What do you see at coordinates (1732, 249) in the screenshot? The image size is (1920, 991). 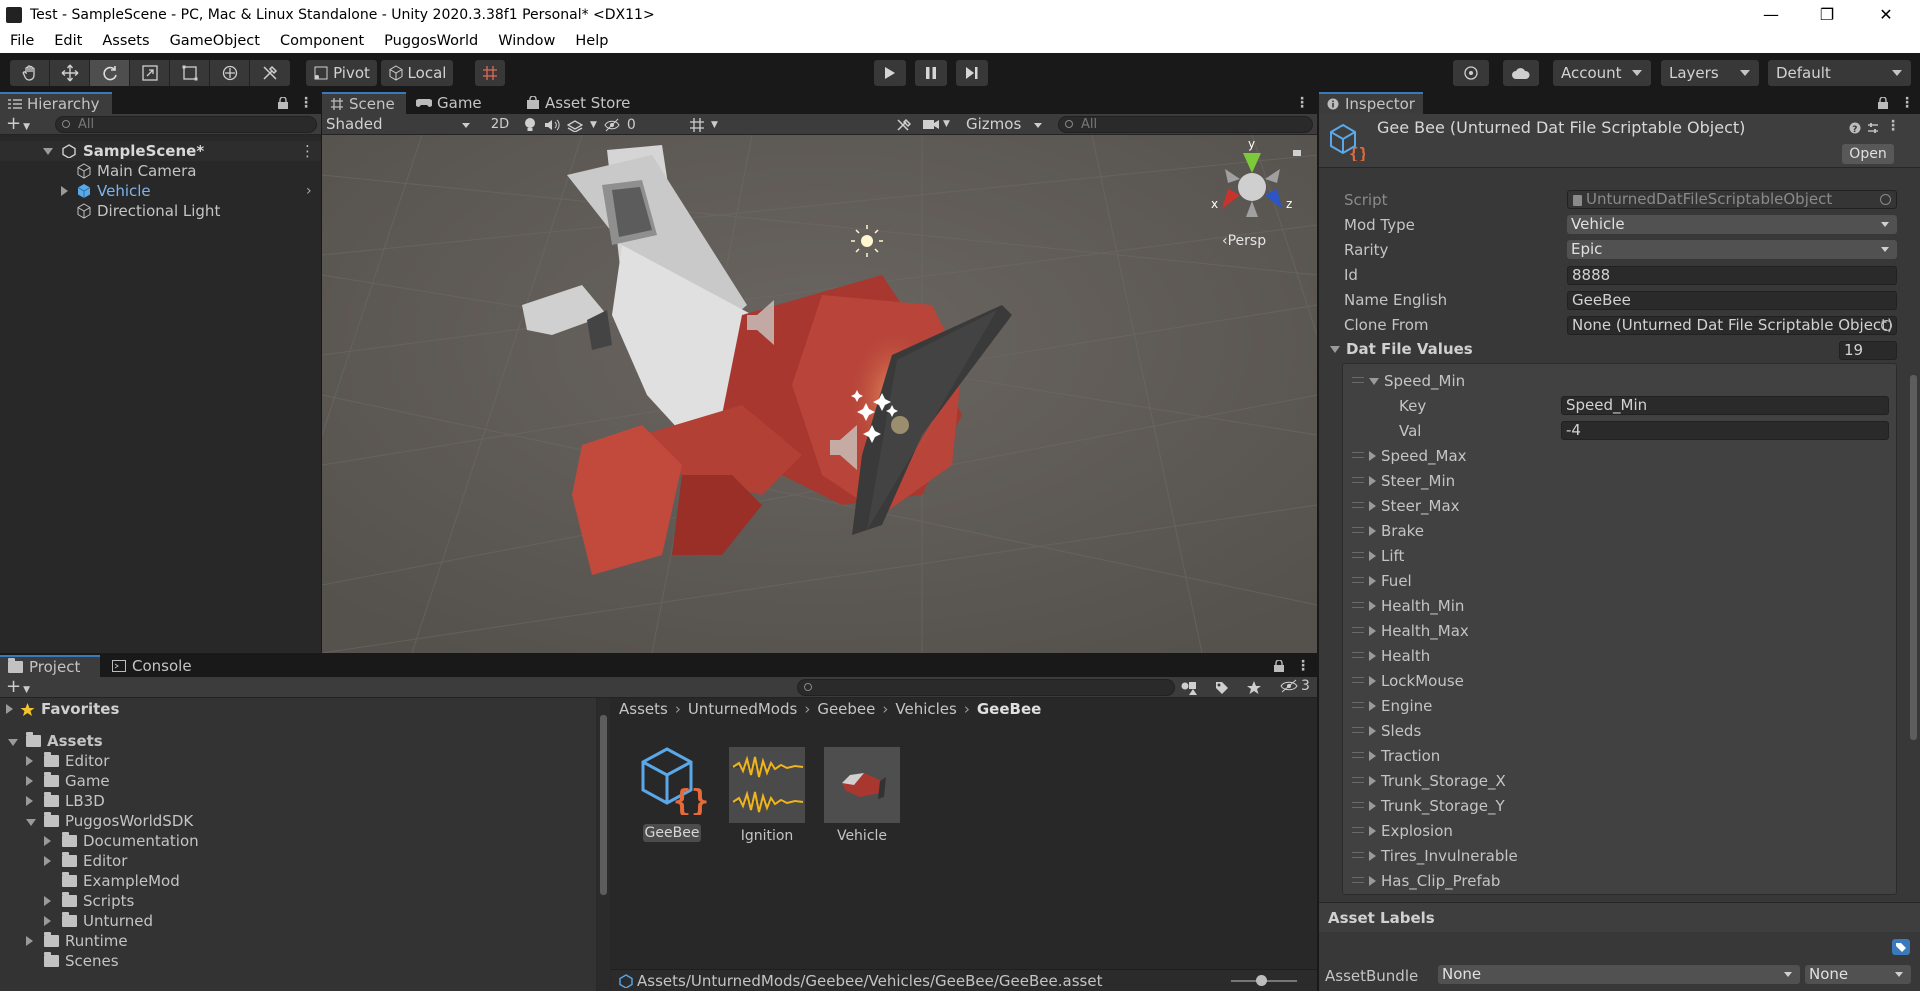 I see `rarity-dropdown: Epic` at bounding box center [1732, 249].